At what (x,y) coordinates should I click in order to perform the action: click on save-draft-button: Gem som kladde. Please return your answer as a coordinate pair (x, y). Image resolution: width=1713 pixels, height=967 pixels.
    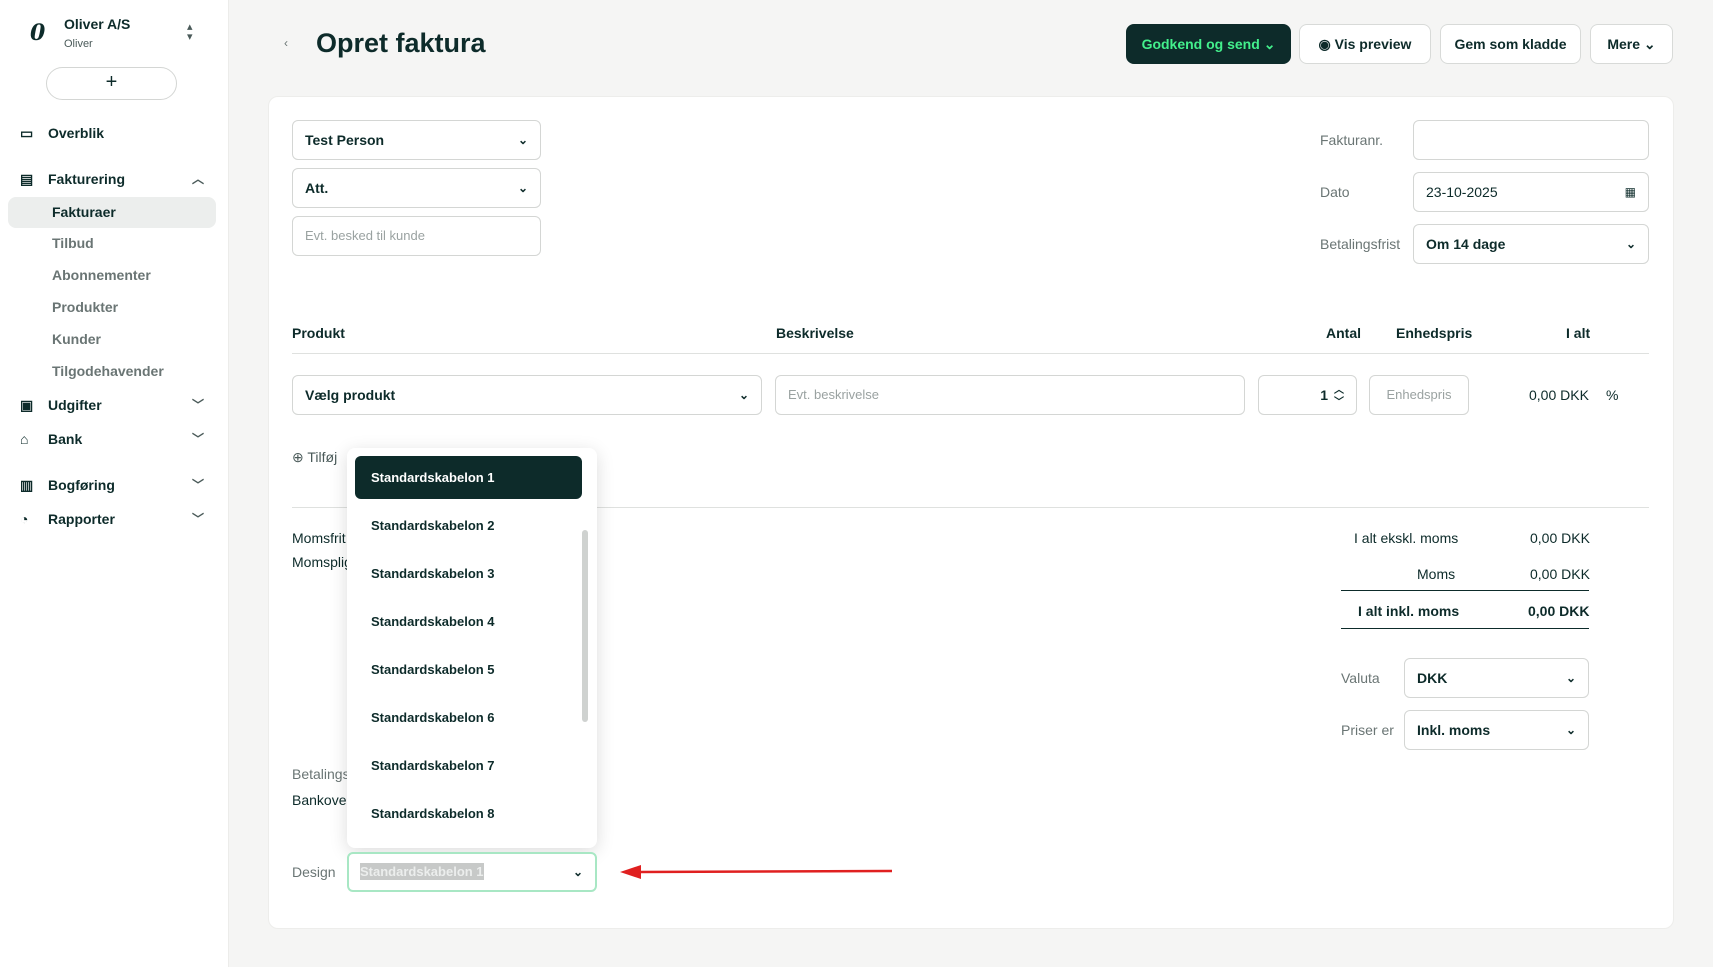
    Looking at the image, I should click on (1510, 44).